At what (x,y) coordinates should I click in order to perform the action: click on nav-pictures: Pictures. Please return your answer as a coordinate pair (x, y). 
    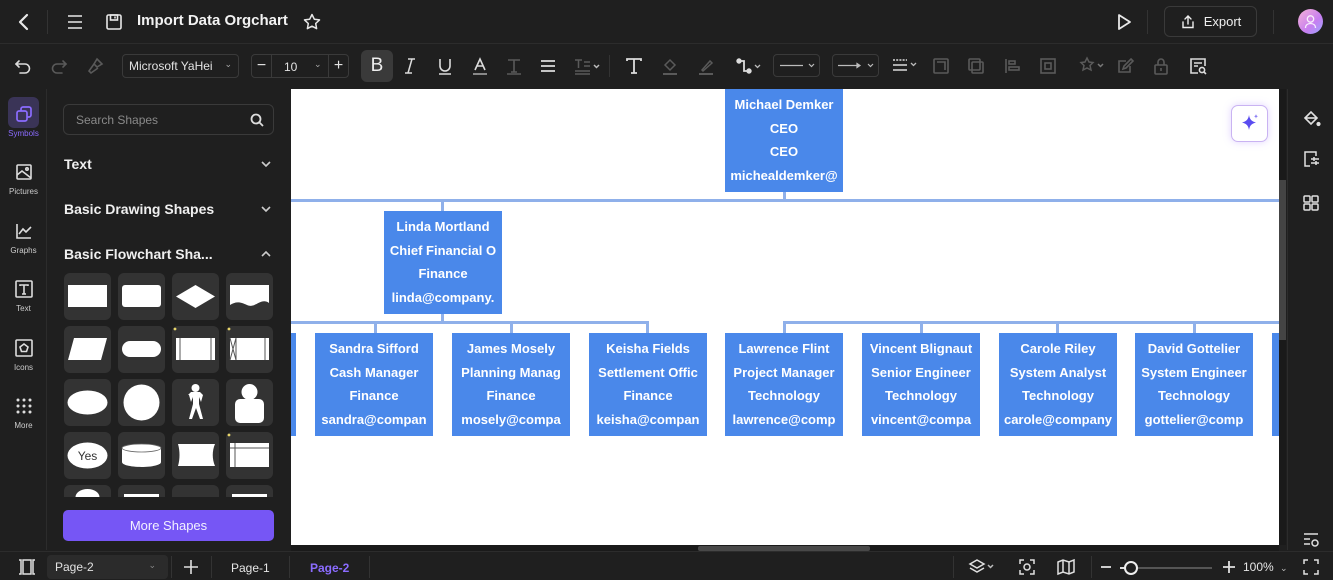
    Looking at the image, I should click on (23, 178).